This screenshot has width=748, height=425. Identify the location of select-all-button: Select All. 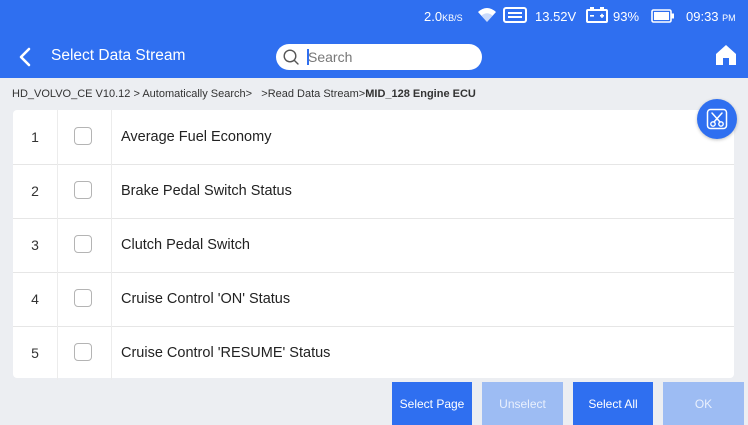
(613, 403).